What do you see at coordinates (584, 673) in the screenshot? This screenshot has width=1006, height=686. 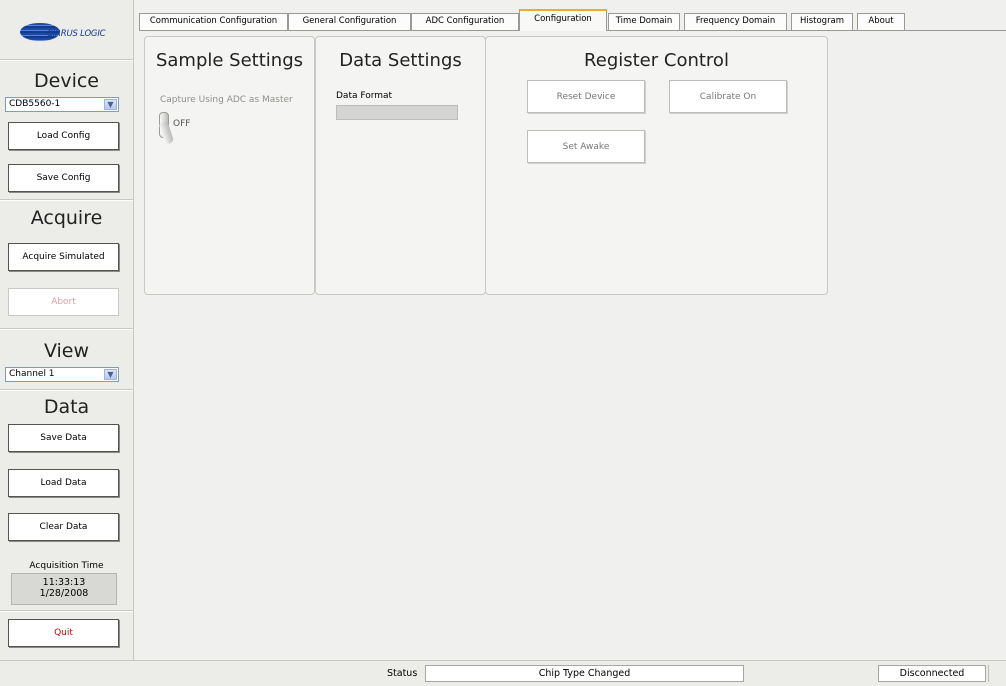 I see `status-message: Chip Type Changed` at bounding box center [584, 673].